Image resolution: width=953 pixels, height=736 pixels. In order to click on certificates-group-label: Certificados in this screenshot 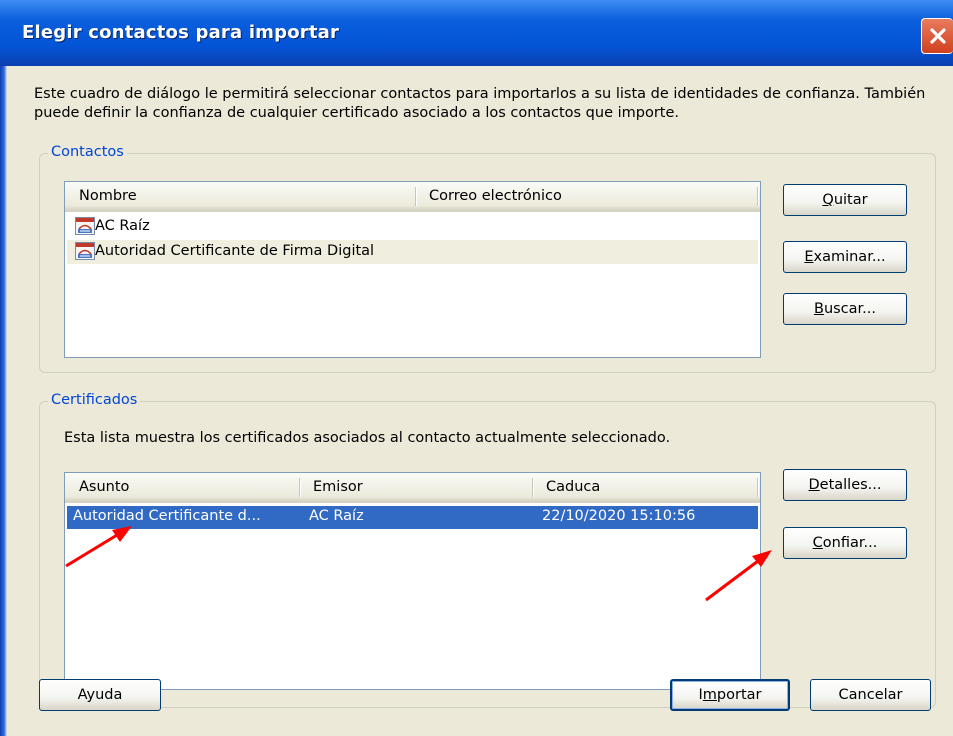, I will do `click(94, 400)`.